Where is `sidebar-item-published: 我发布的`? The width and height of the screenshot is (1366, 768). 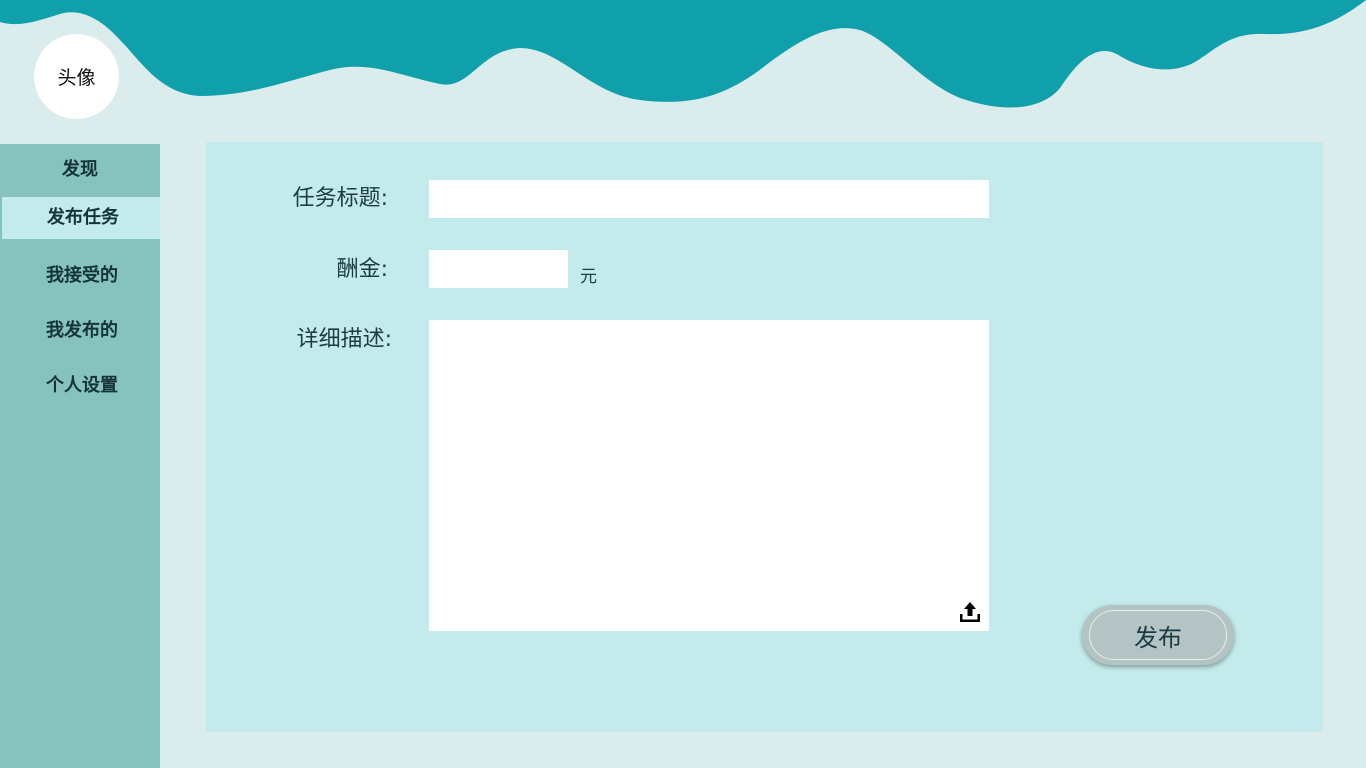 sidebar-item-published: 我发布的 is located at coordinates (80, 329).